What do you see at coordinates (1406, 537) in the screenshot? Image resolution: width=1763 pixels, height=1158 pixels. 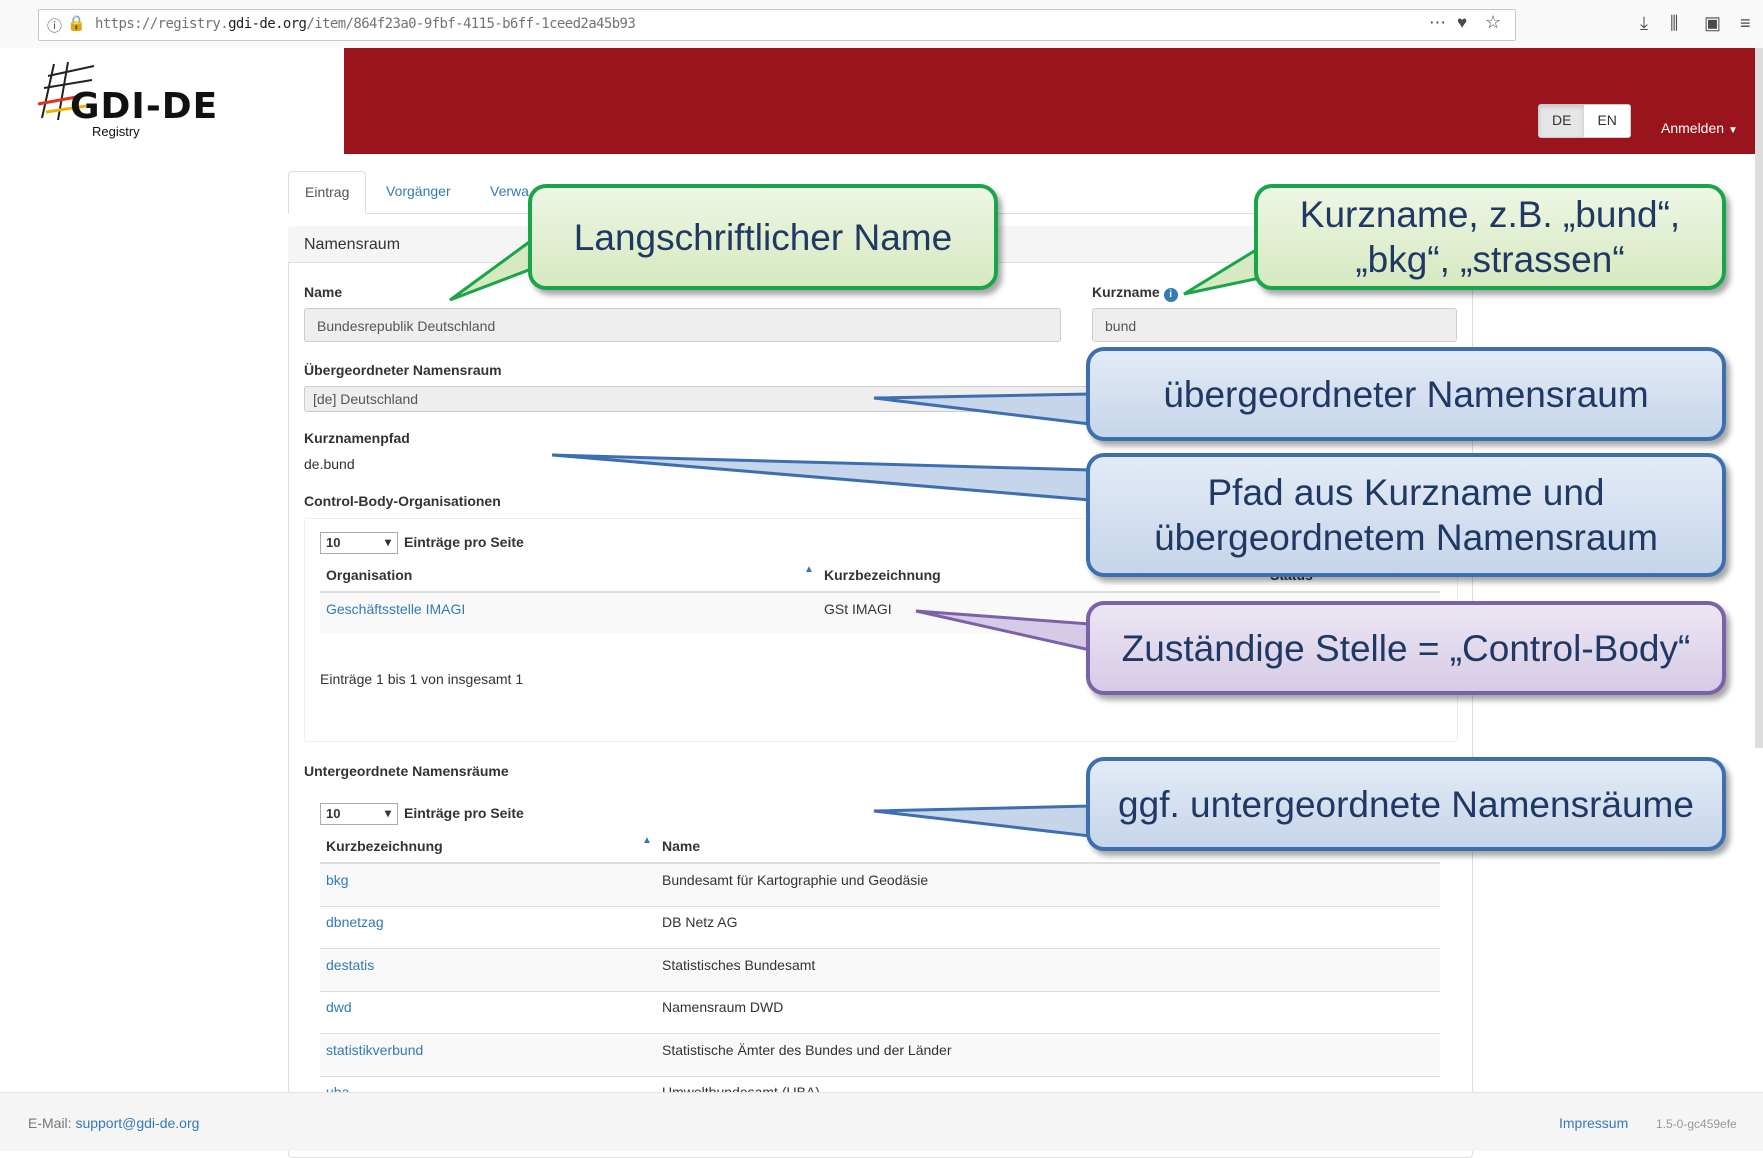 I see `callout-path-line2: übergeordnetem Namensraum` at bounding box center [1406, 537].